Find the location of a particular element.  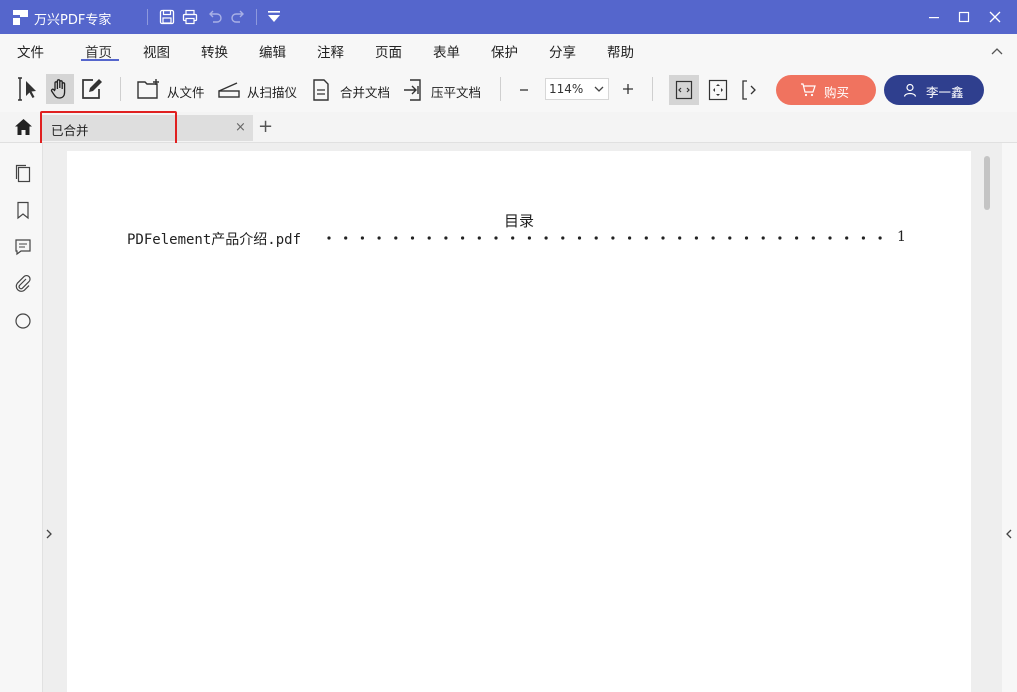

comment-icon is located at coordinates (23, 247).